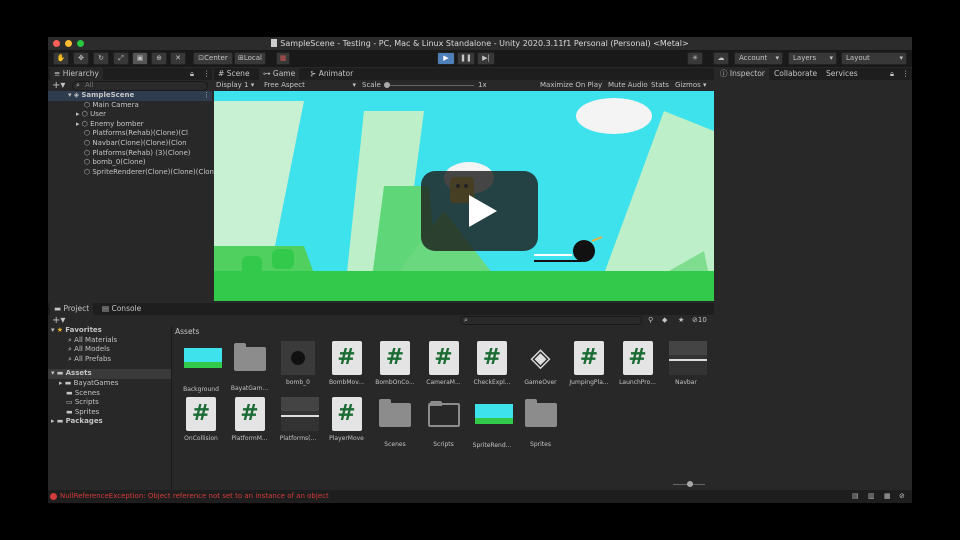  What do you see at coordinates (479, 211) in the screenshot?
I see `video-play-button` at bounding box center [479, 211].